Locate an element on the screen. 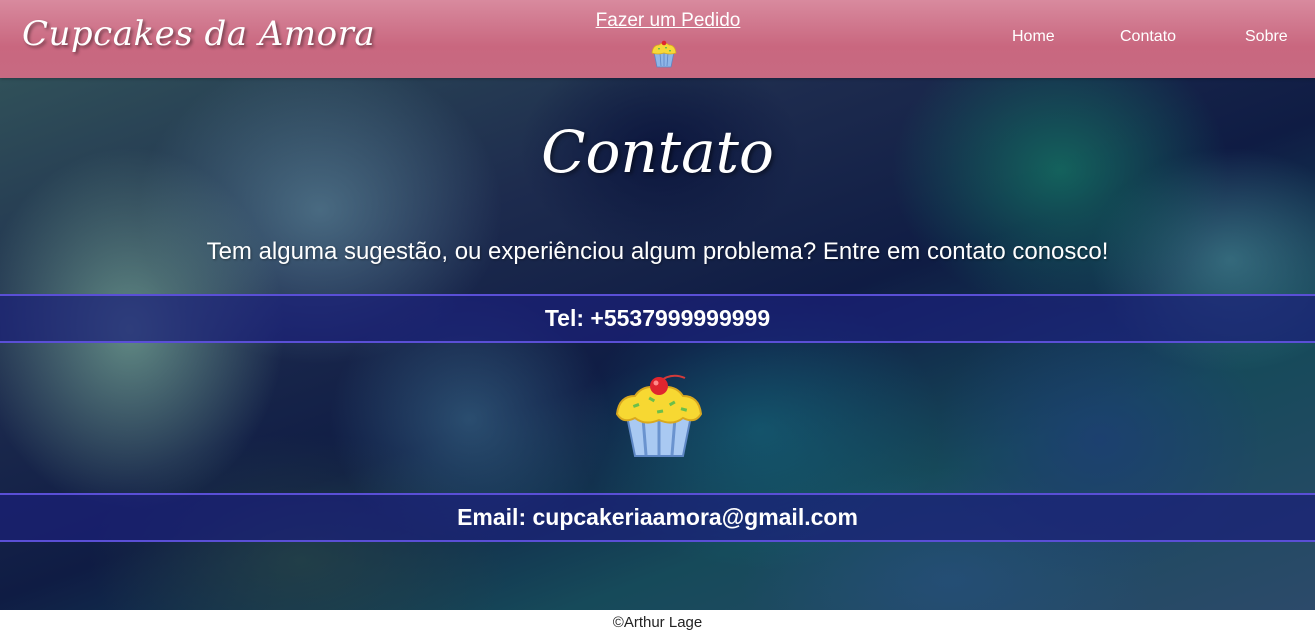  nav-contato: Contato is located at coordinates (1148, 37).